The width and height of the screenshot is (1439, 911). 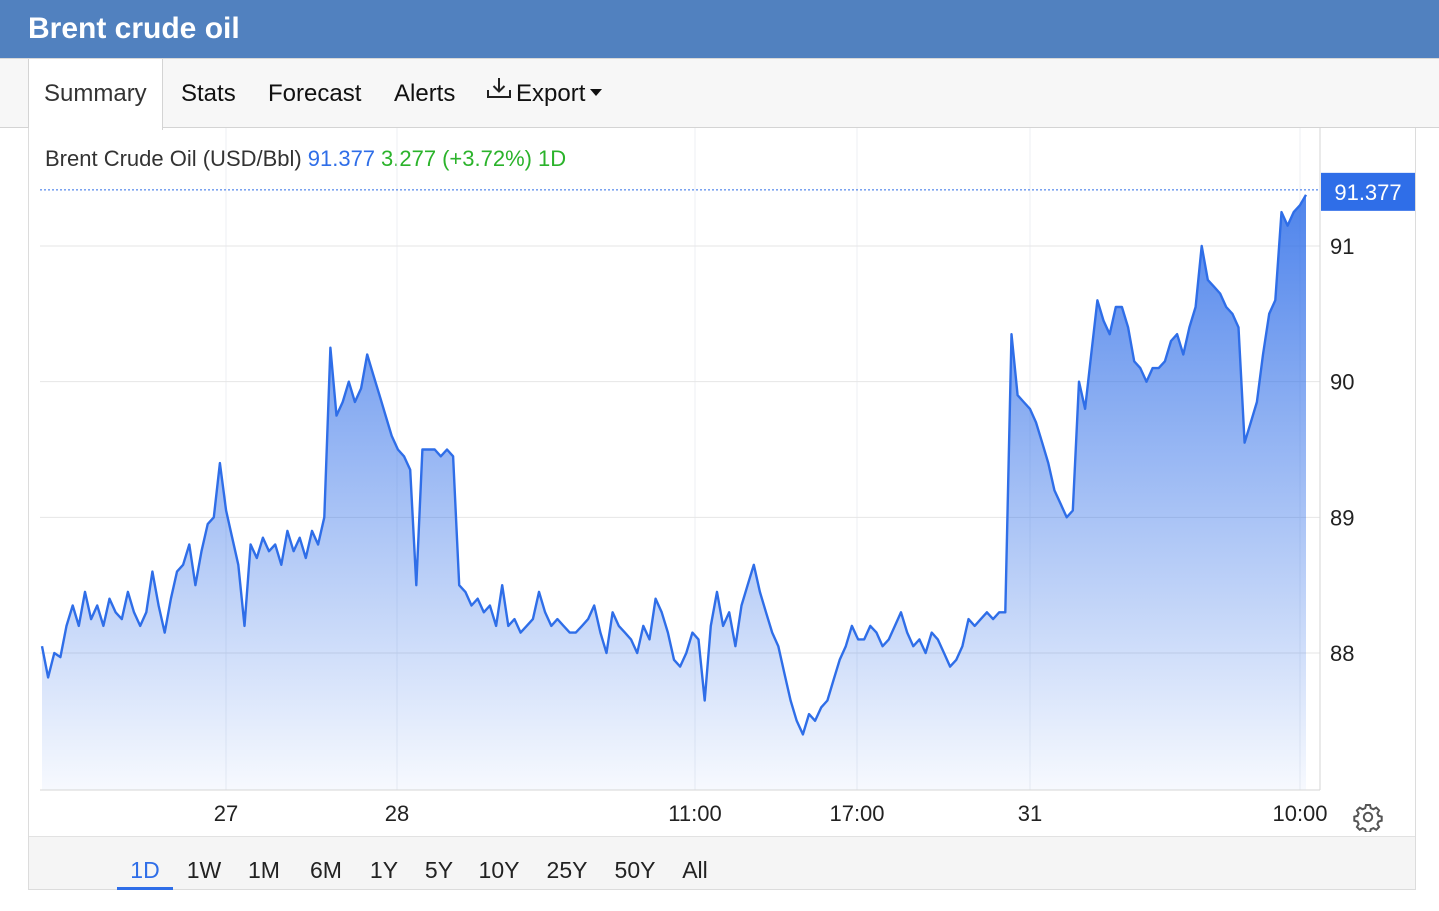 What do you see at coordinates (1342, 653) in the screenshot?
I see `y-tick-label: 88` at bounding box center [1342, 653].